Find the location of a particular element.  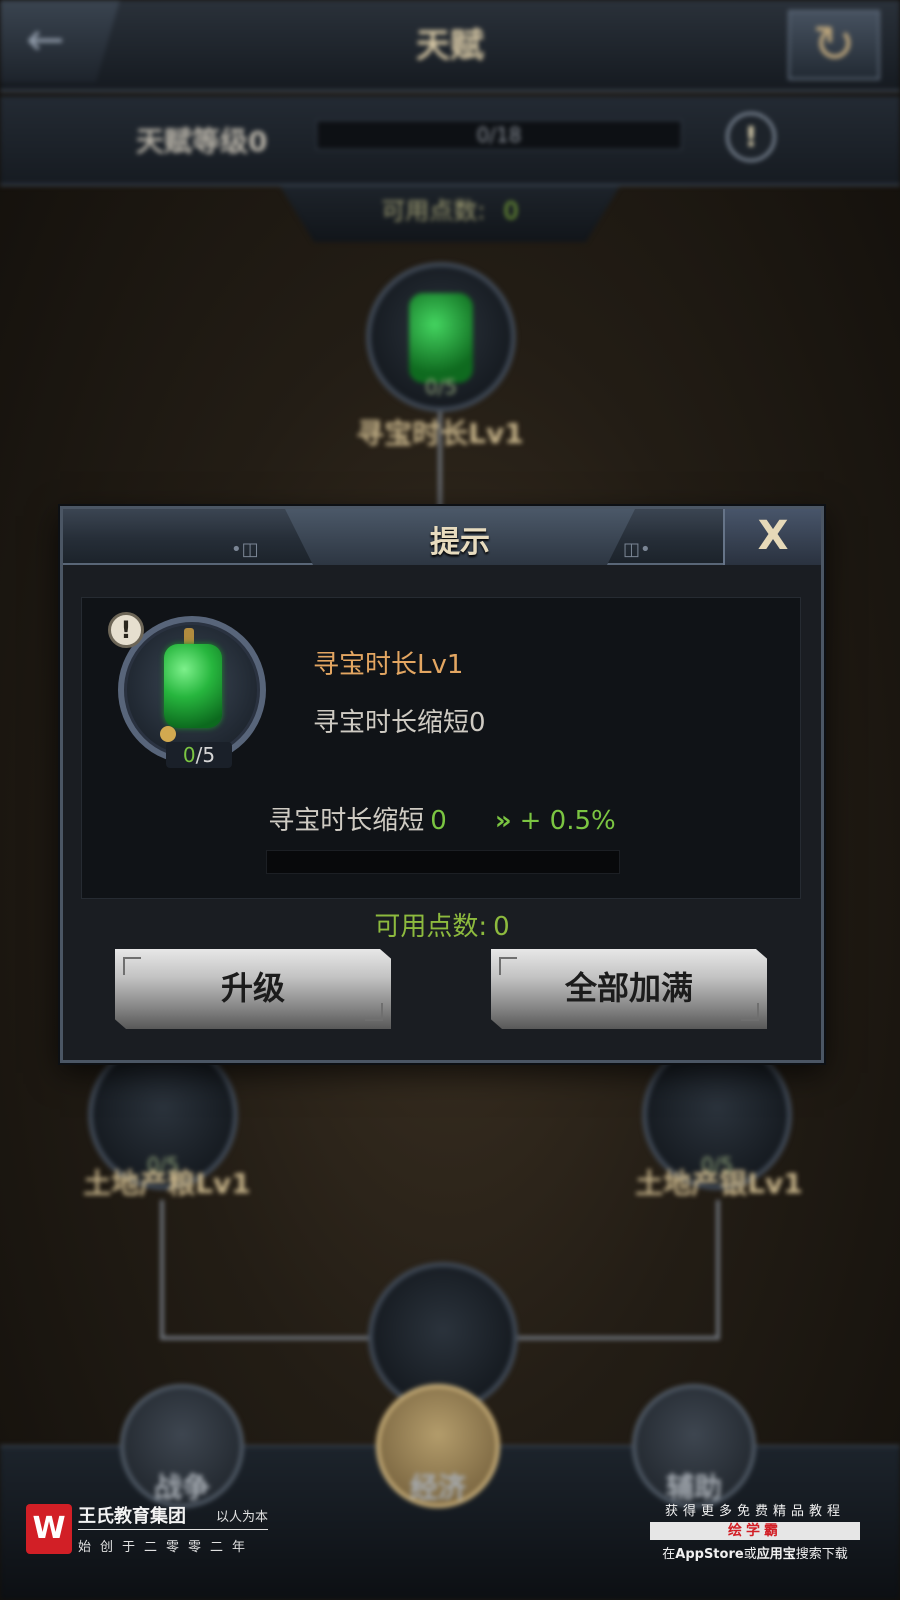

upgrade-button: 升级 is located at coordinates (253, 989).